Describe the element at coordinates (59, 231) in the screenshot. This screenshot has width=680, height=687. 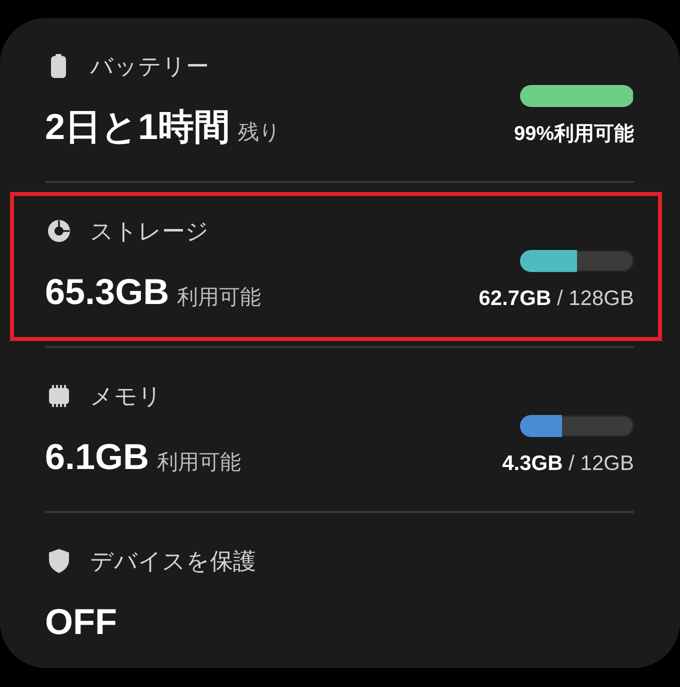
I see `donut-chart-icon` at that location.